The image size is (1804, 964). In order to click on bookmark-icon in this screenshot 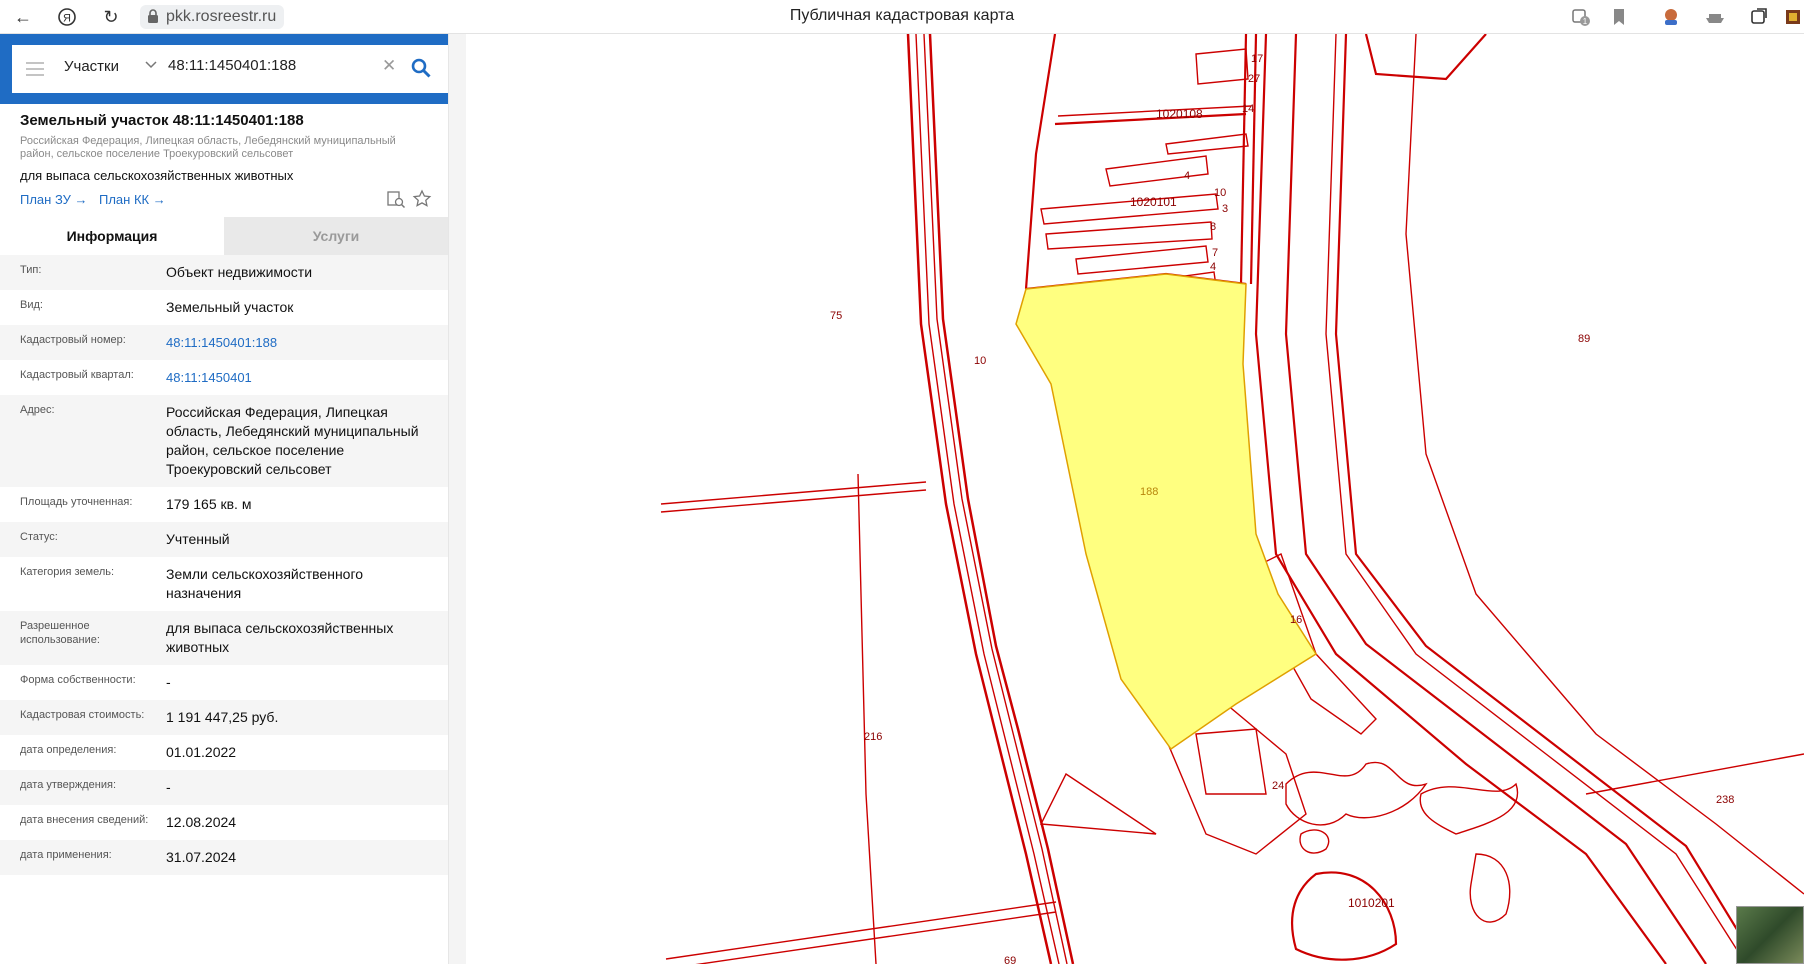, I will do `click(1619, 17)`.